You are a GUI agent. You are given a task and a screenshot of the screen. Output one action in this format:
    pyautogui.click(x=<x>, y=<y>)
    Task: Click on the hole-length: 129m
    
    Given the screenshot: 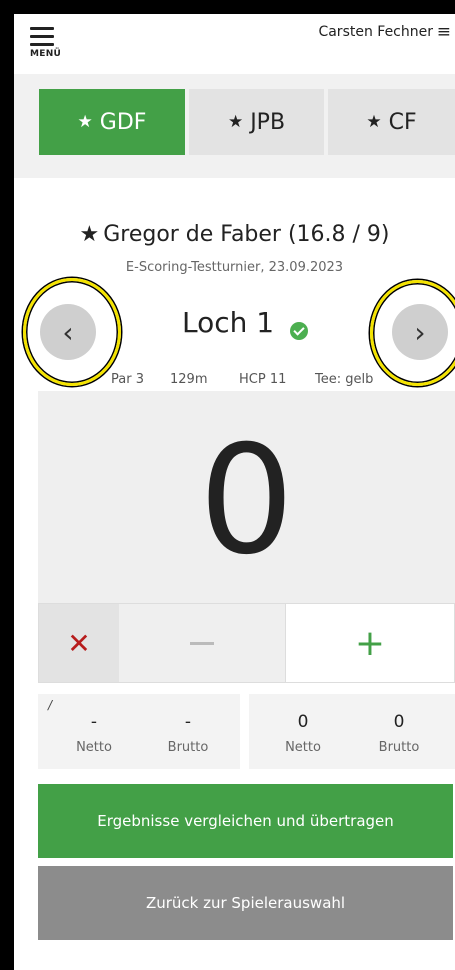 What is the action you would take?
    pyautogui.click(x=189, y=379)
    